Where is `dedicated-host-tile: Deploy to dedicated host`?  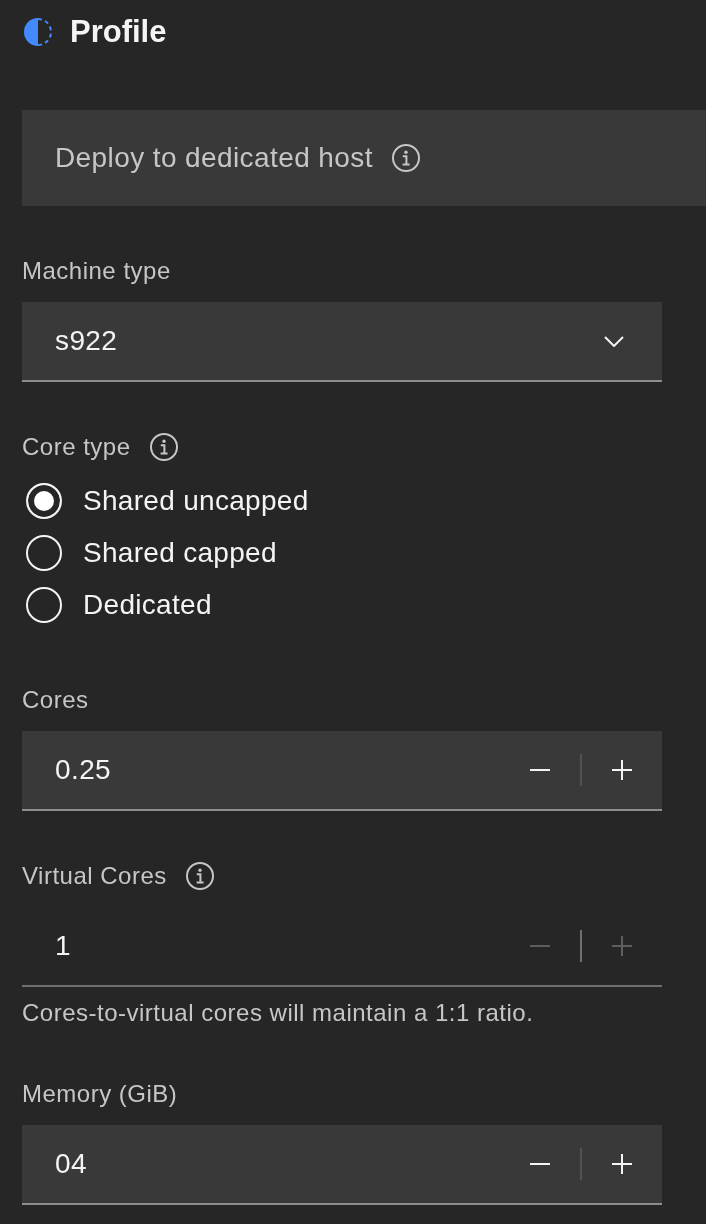
dedicated-host-tile: Deploy to dedicated host is located at coordinates (364, 158).